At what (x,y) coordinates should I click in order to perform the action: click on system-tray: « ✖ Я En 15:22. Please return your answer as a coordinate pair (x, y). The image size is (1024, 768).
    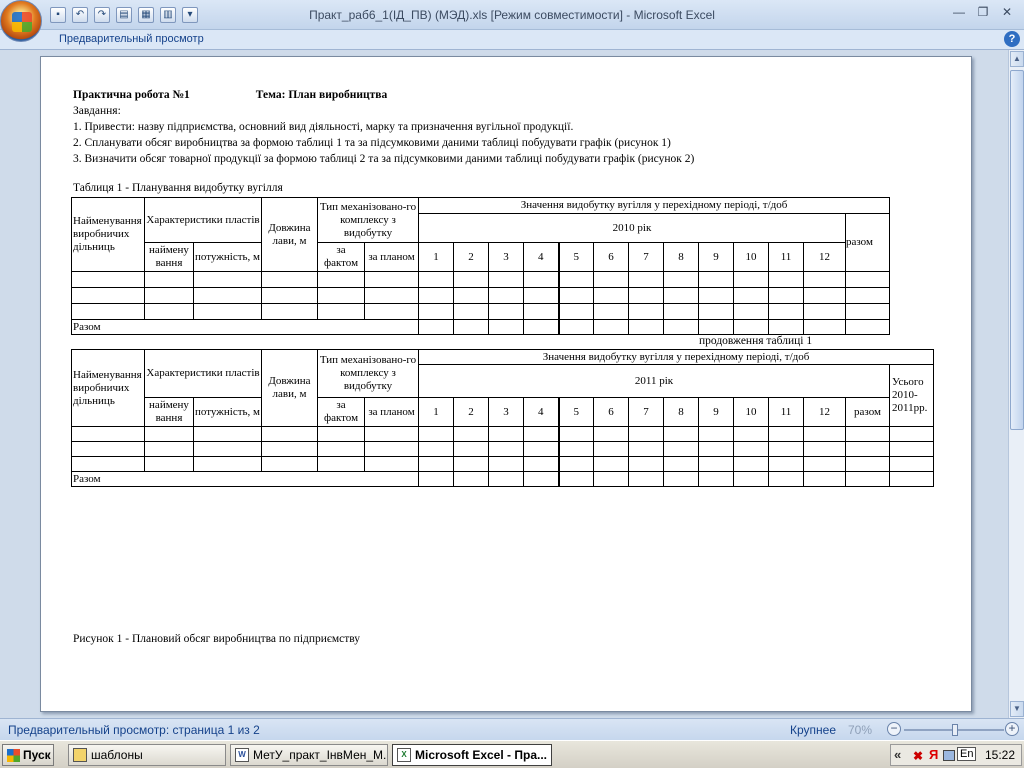
    Looking at the image, I should click on (956, 755).